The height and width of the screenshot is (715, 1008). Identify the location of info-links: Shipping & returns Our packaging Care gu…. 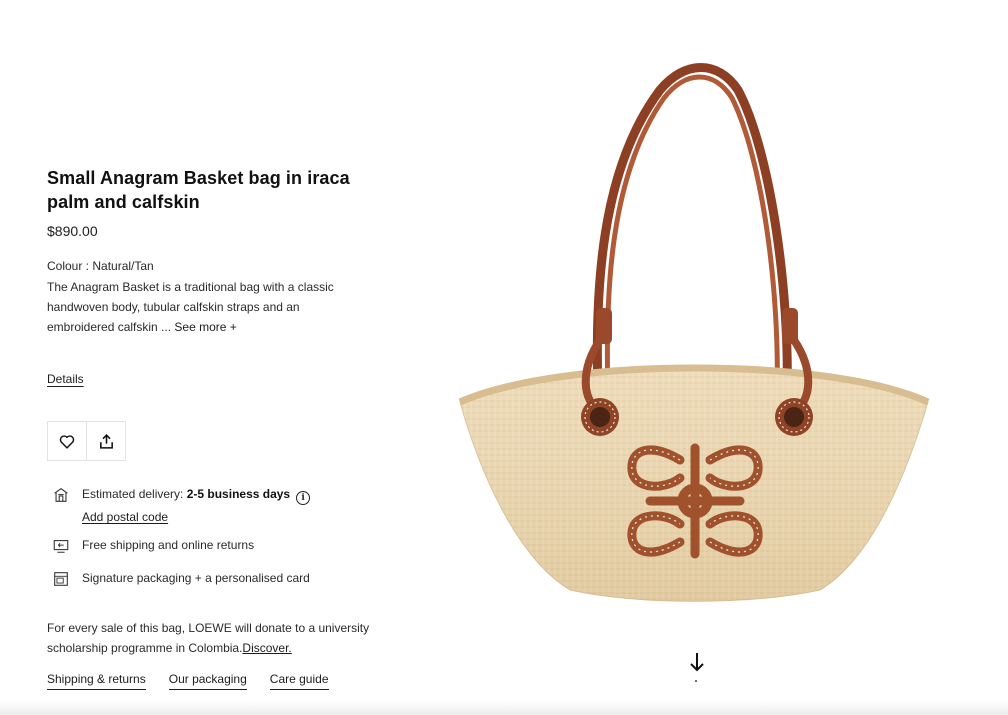
(188, 681).